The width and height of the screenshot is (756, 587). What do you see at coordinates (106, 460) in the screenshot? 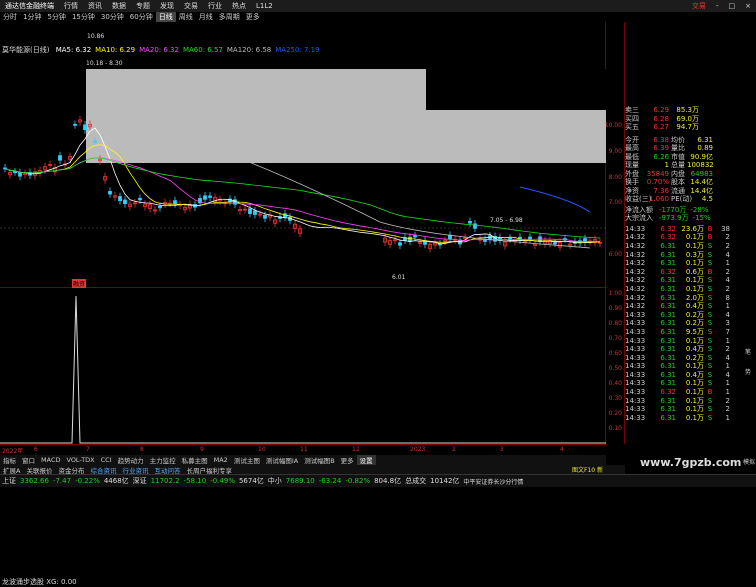
I see `tab-cci: CCI` at bounding box center [106, 460].